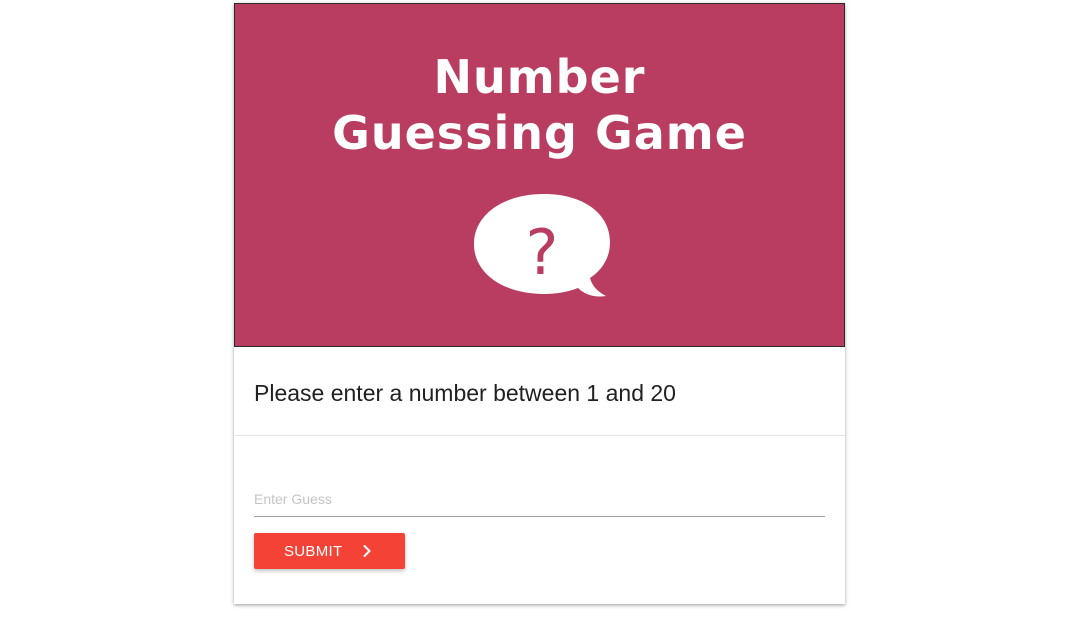  I want to click on speech-bubble-question-icon: ?, so click(542, 245).